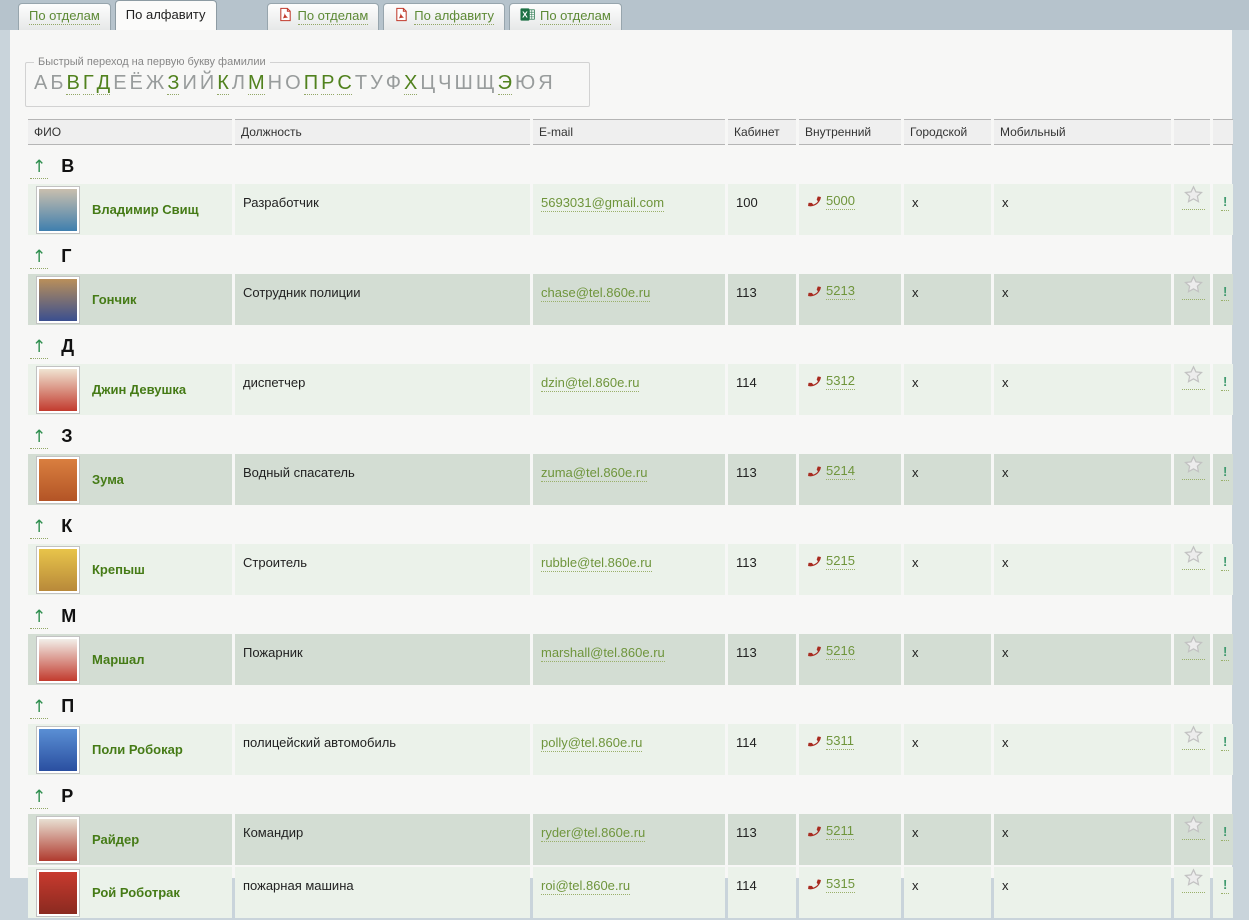  What do you see at coordinates (64, 16) in the screenshot?
I see `tab-by-department: По отделам` at bounding box center [64, 16].